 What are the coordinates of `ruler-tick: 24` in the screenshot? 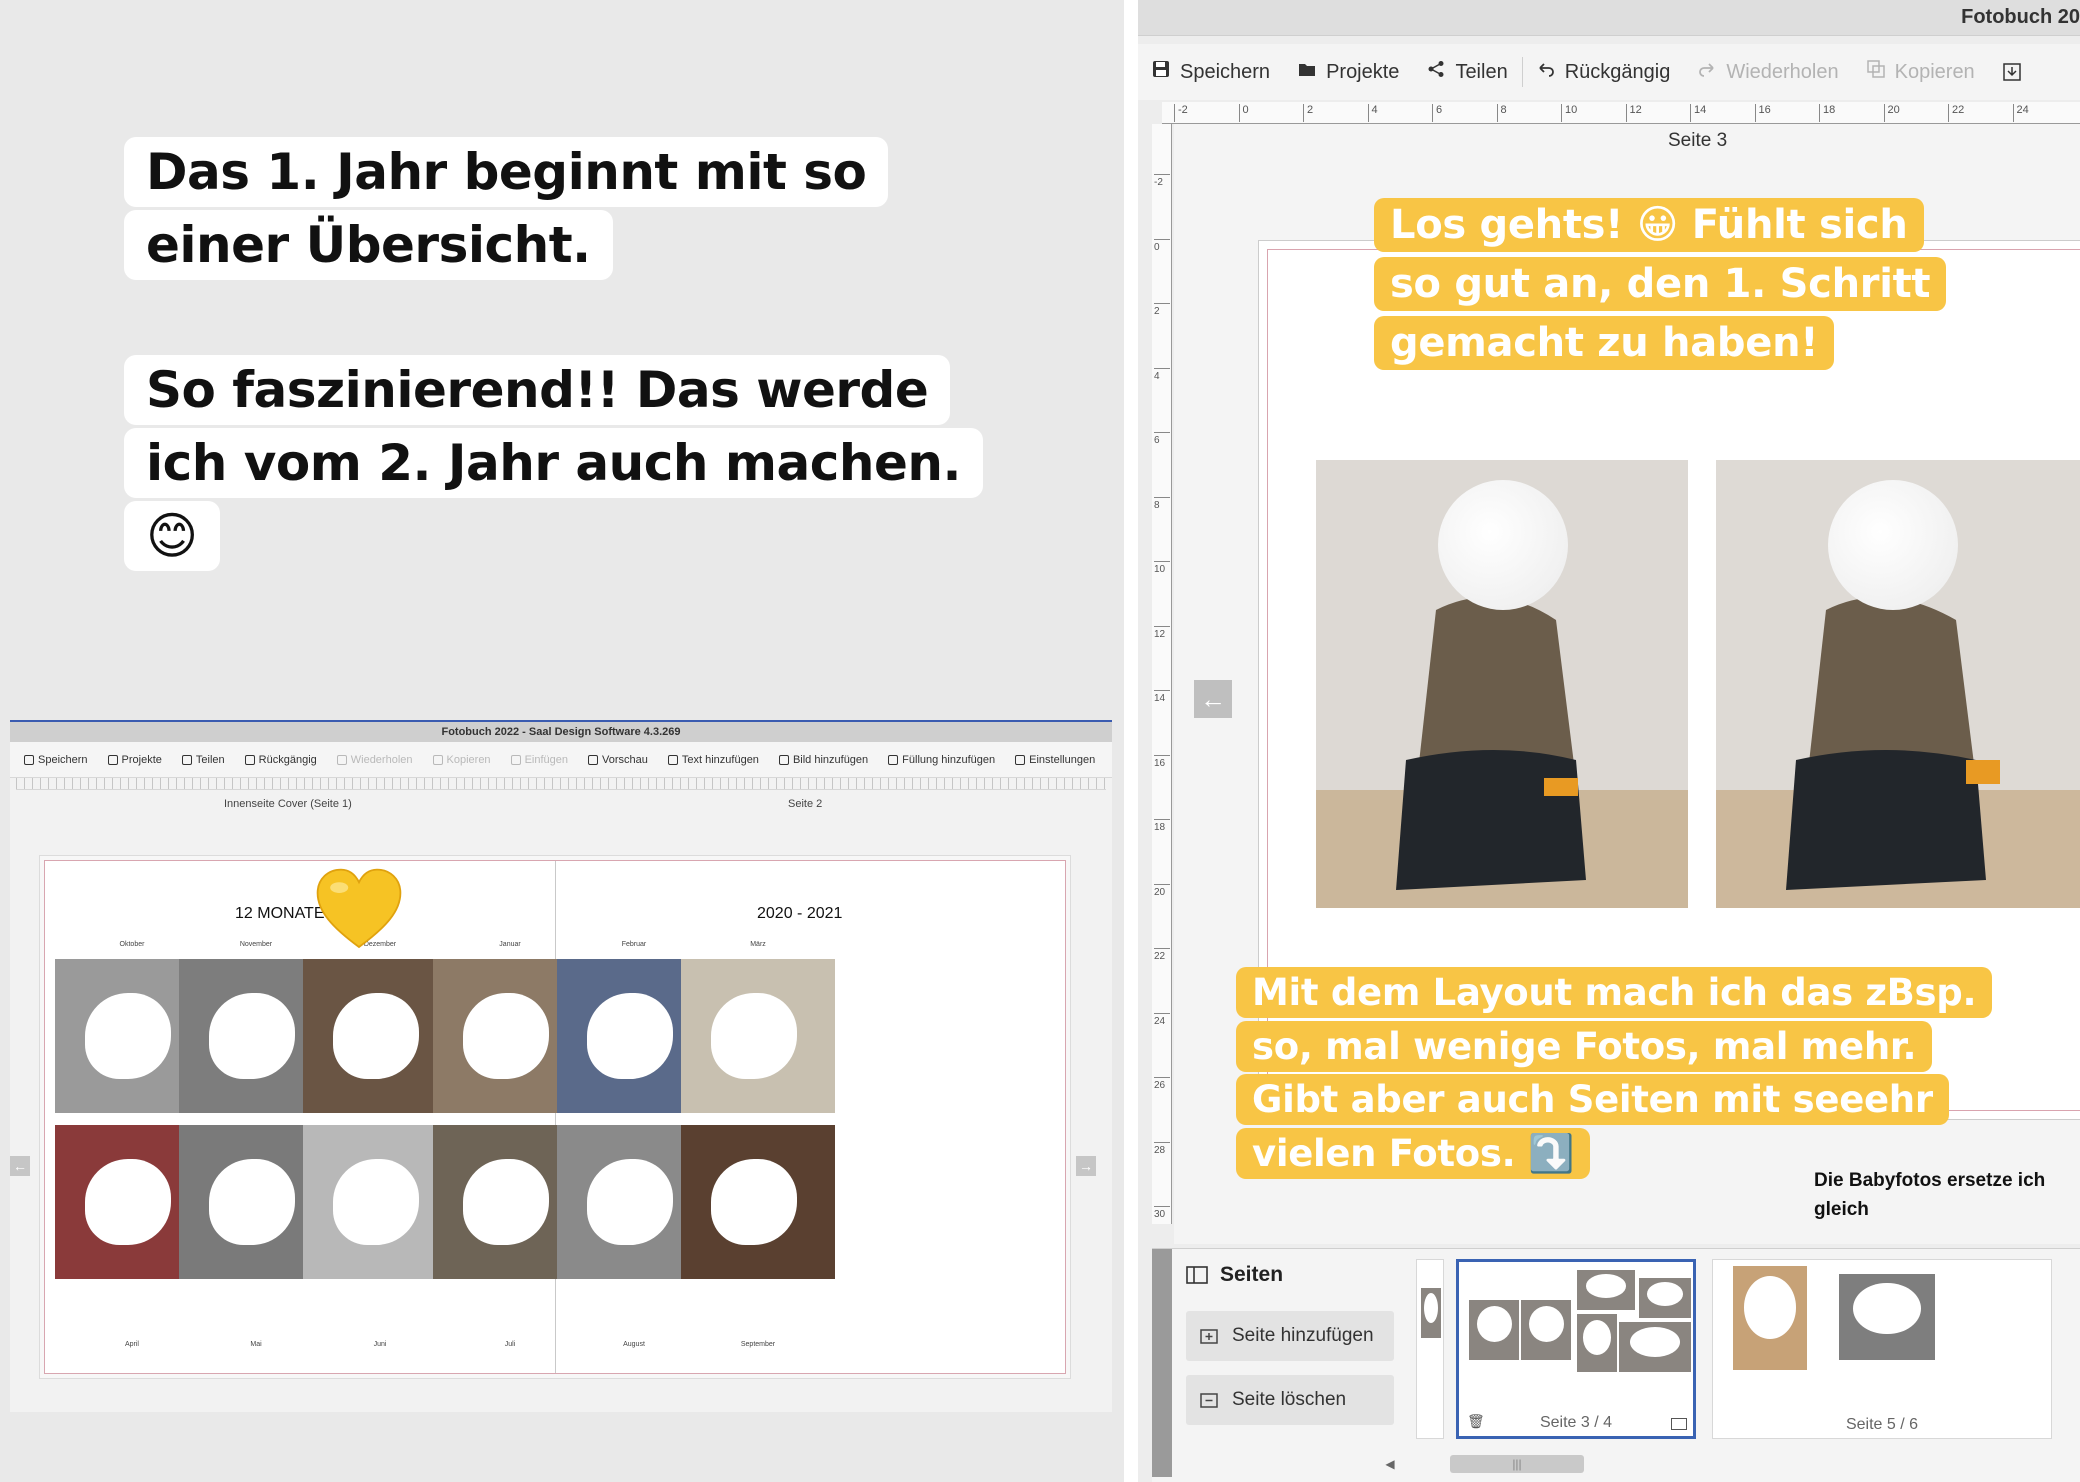 It's located at (2020, 113).